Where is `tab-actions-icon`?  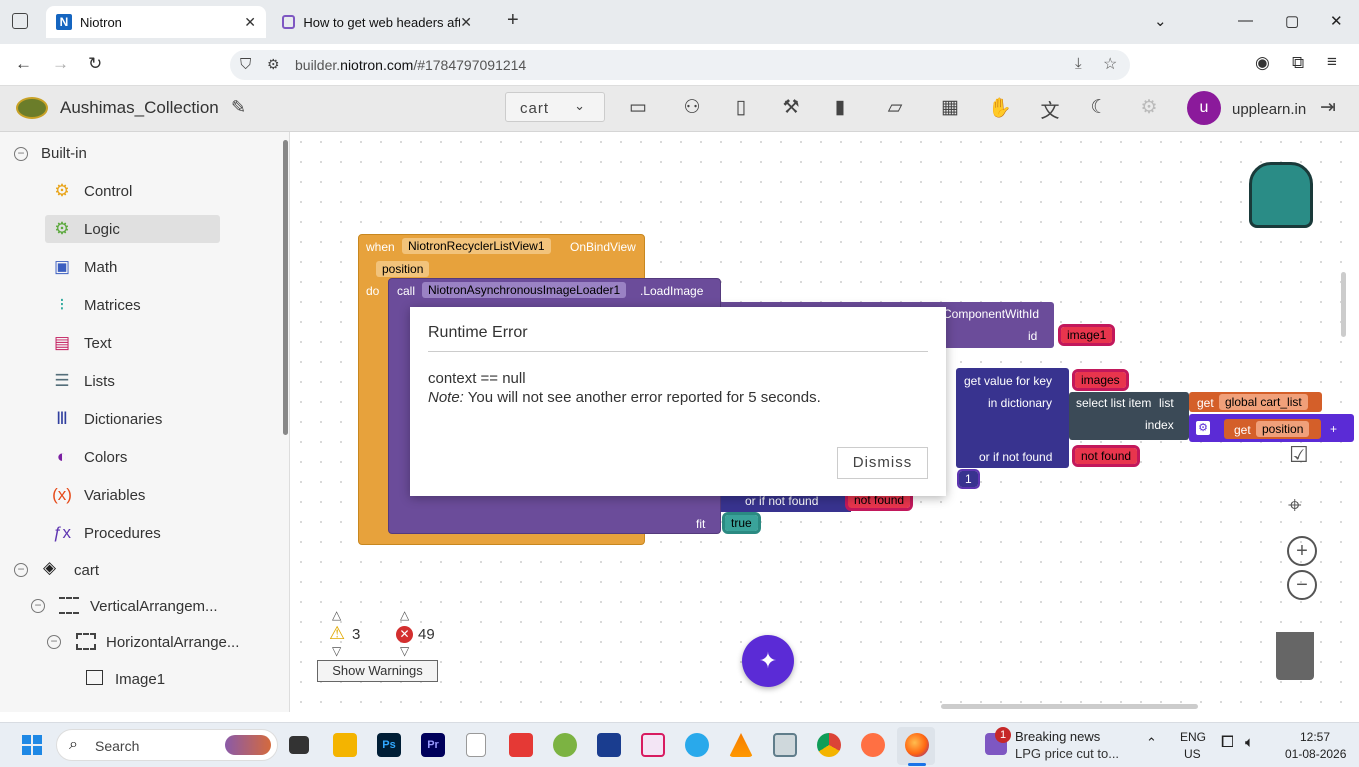
tab-actions-icon is located at coordinates (20, 21).